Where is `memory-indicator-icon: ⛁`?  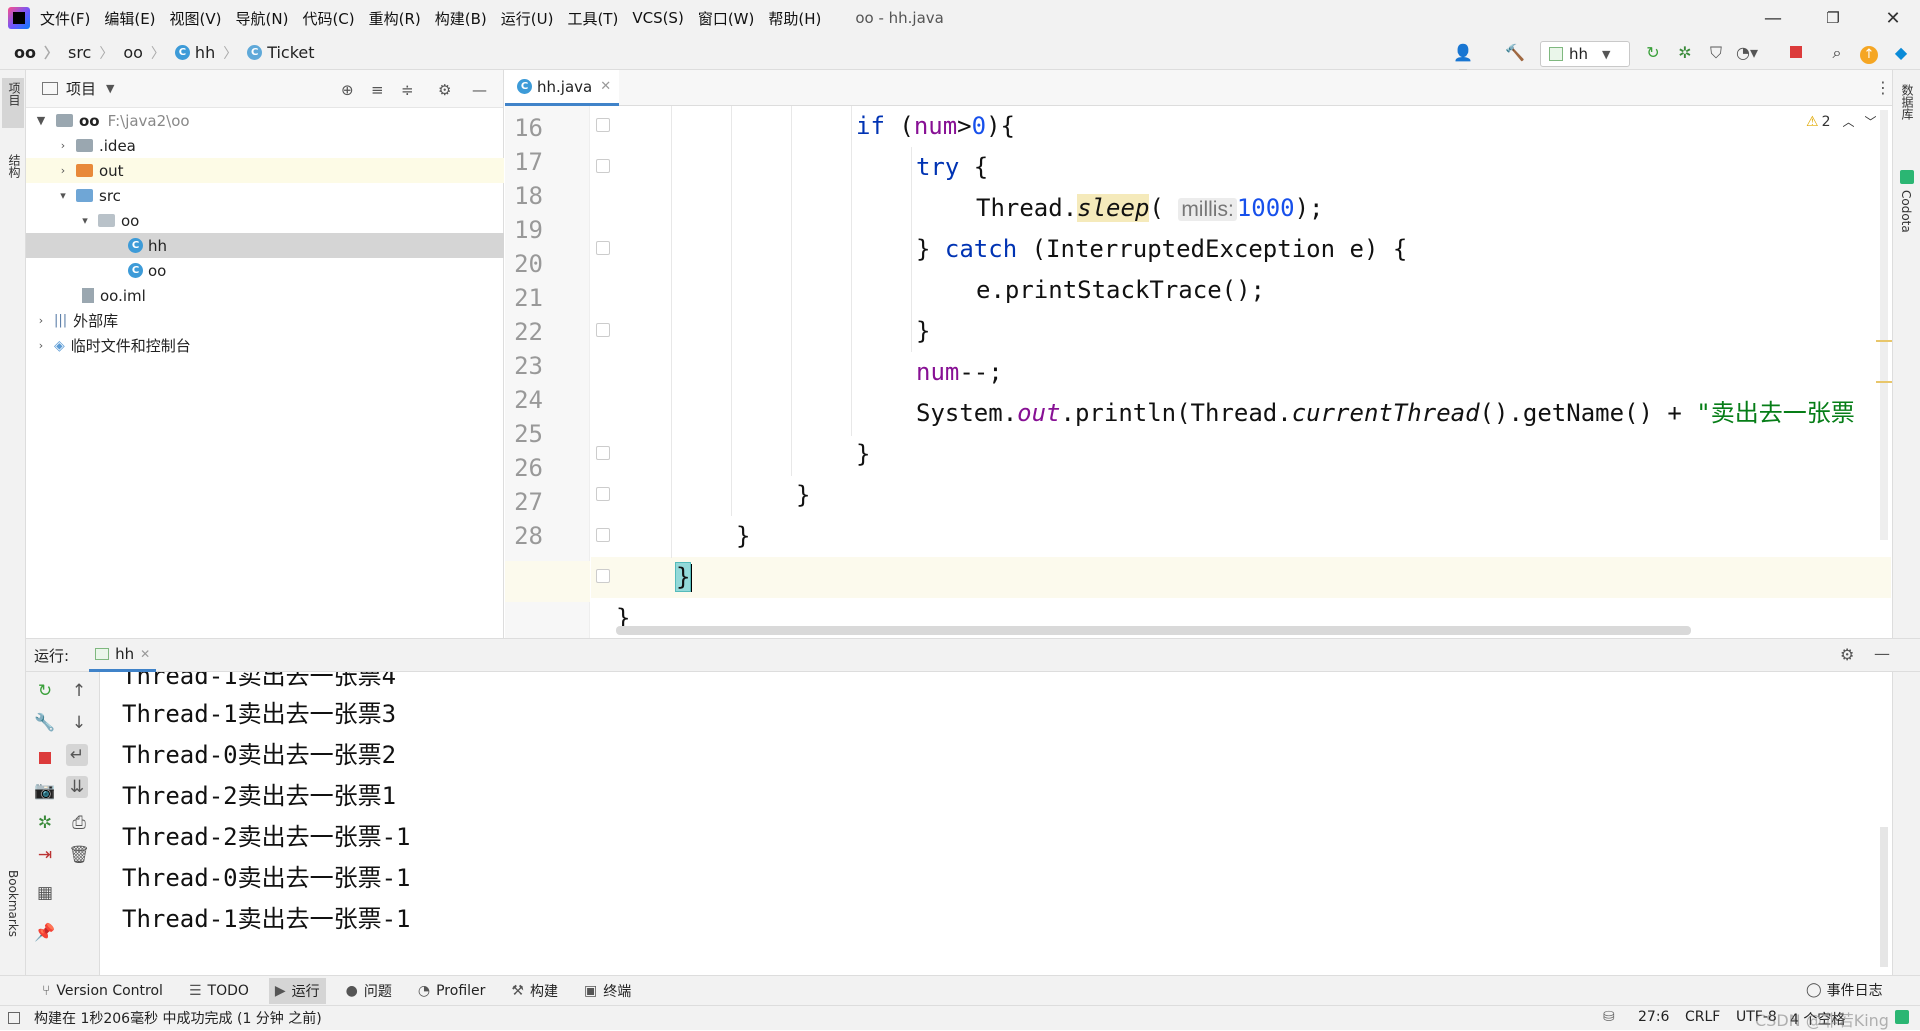
memory-indicator-icon: ⛁ is located at coordinates (1609, 1017).